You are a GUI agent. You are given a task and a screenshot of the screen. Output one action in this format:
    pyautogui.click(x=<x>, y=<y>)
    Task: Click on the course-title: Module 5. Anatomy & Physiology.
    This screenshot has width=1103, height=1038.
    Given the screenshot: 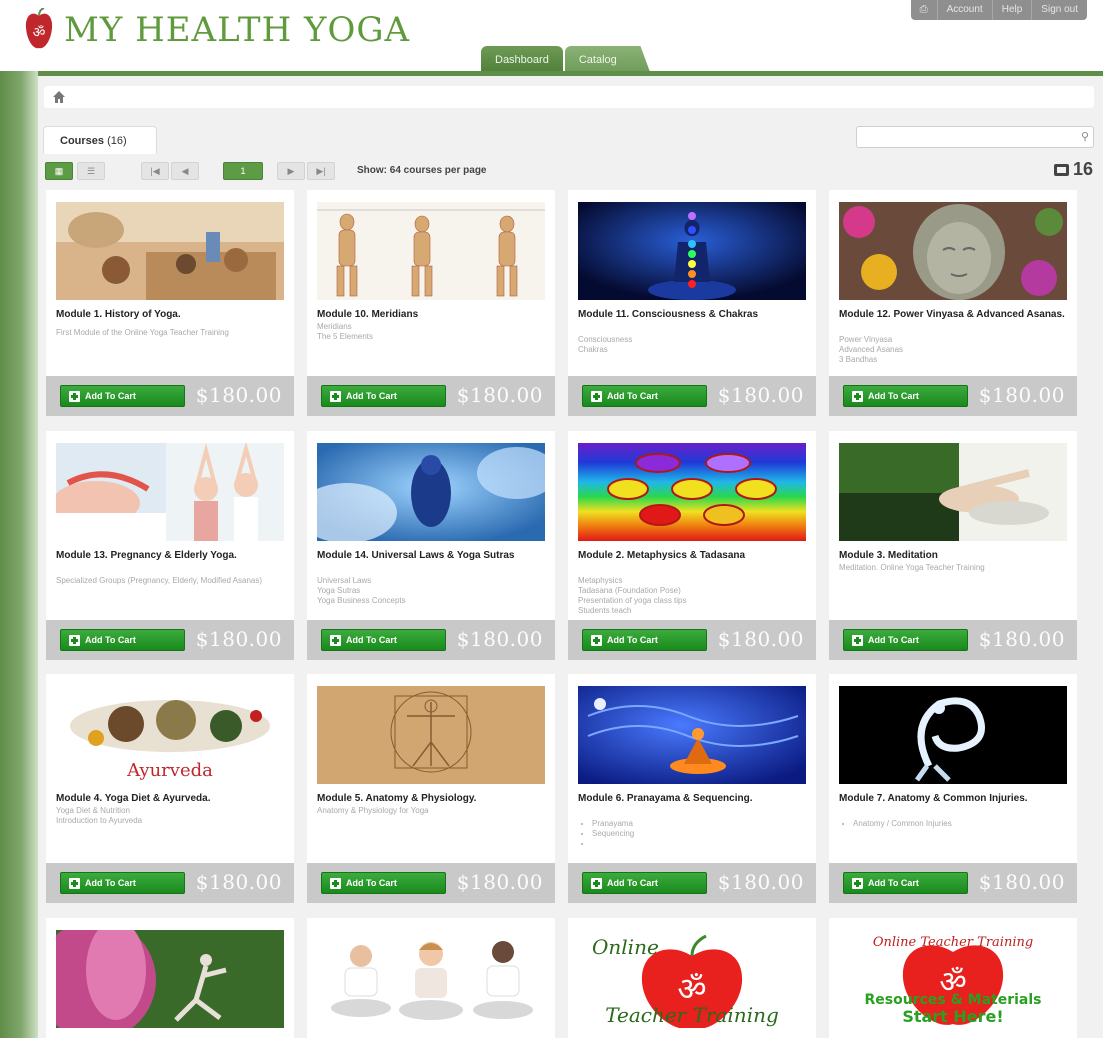 What is the action you would take?
    pyautogui.click(x=433, y=799)
    